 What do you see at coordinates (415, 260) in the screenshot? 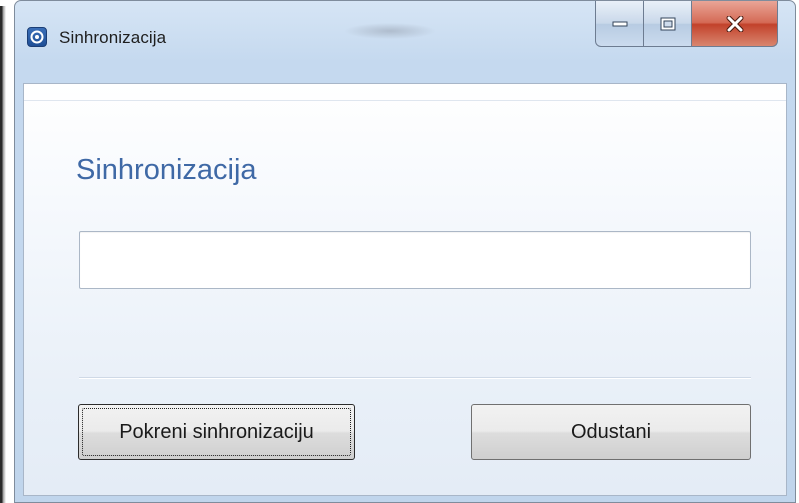
I see `sync-status-input` at bounding box center [415, 260].